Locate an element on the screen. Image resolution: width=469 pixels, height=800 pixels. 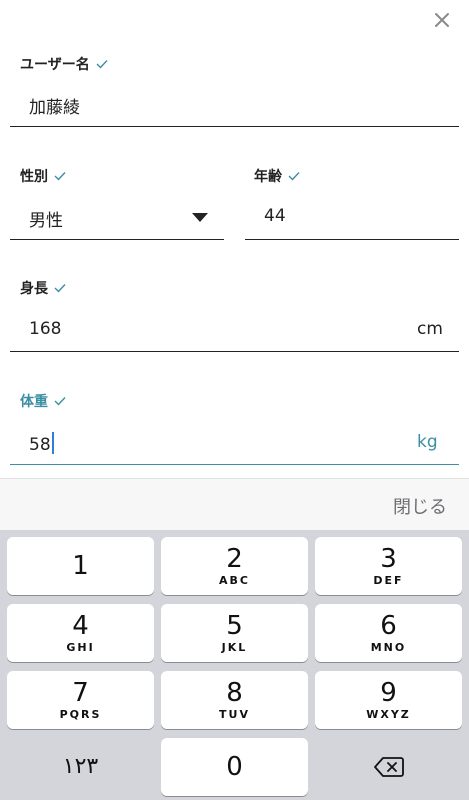
key-6: 6 MNO is located at coordinates (388, 633).